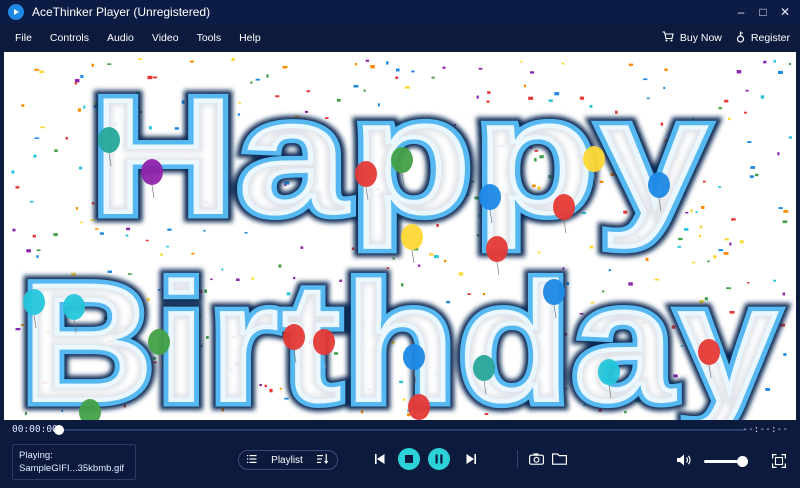  I want to click on stop-button, so click(409, 459).